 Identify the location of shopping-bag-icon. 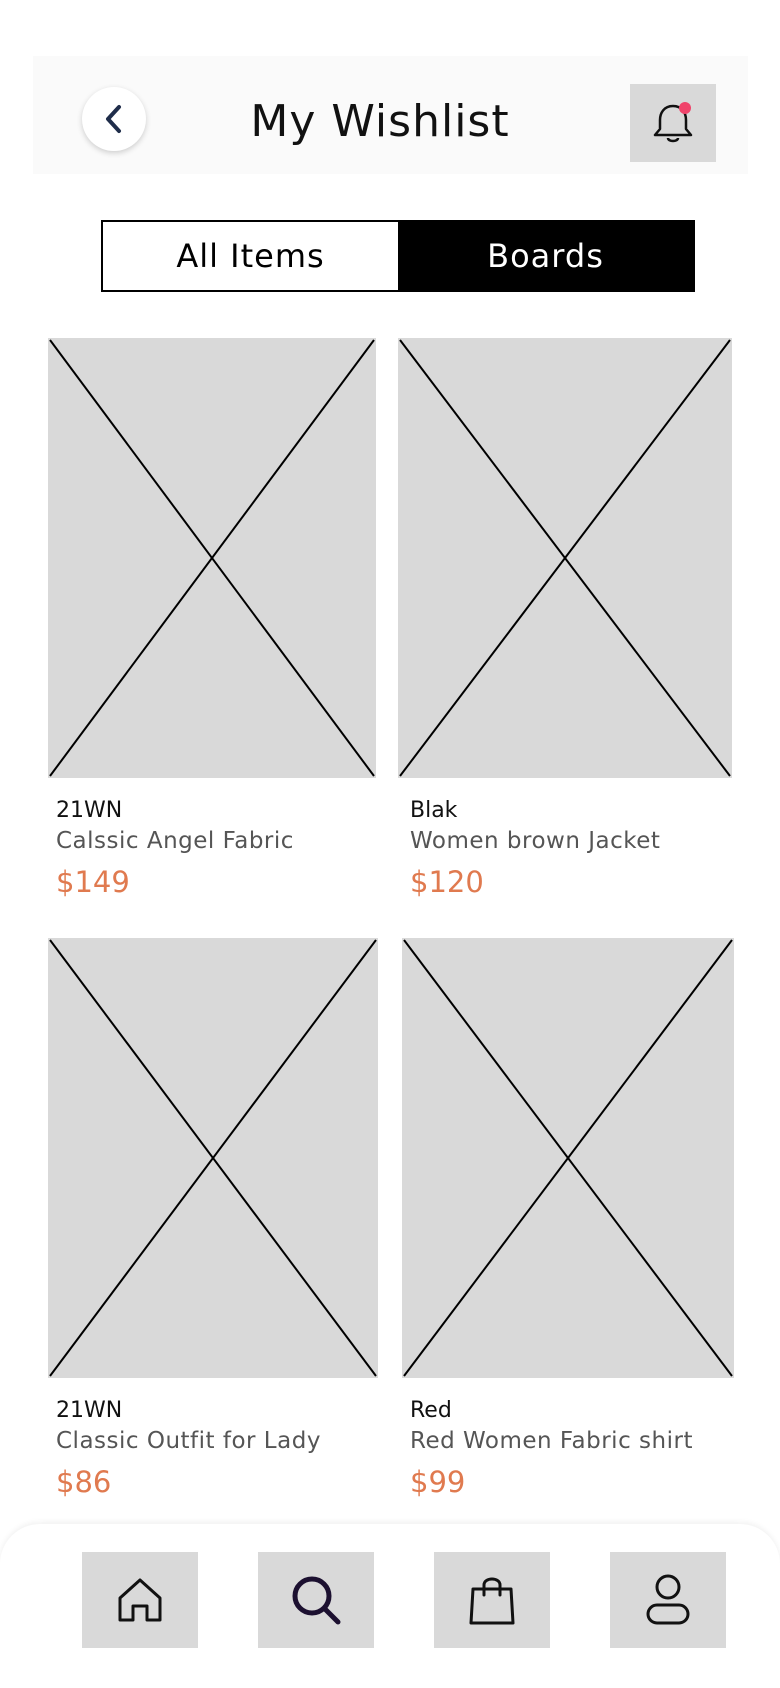
(492, 1601).